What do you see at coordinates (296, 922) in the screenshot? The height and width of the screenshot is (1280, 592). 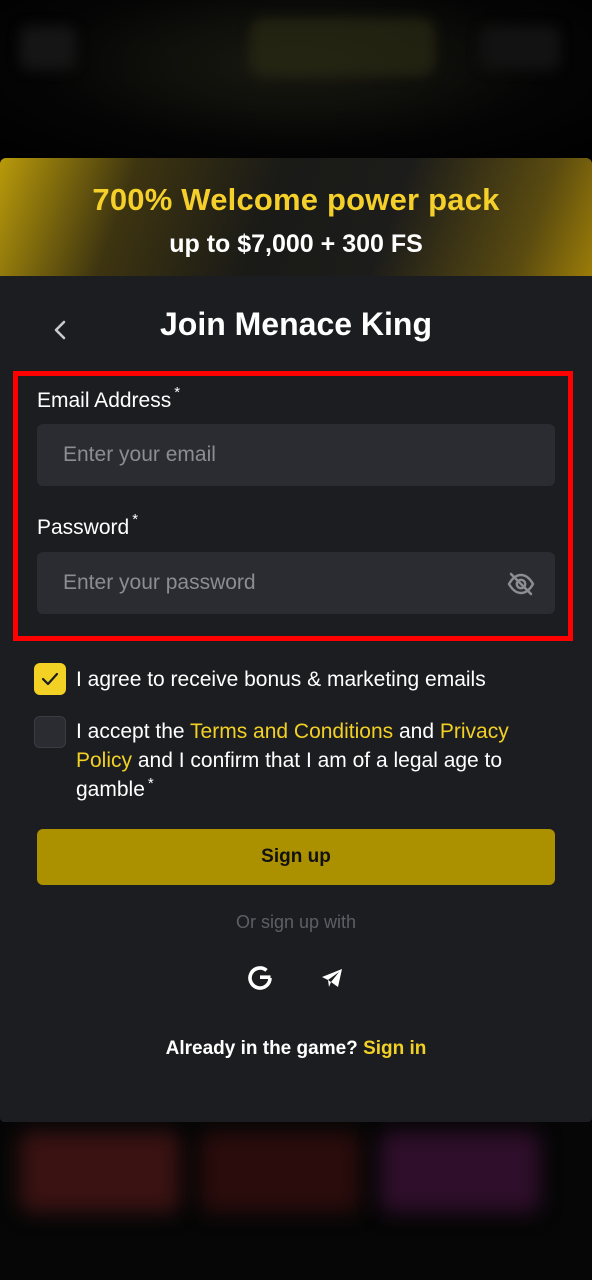 I see `social-signup-label: Or sign up with` at bounding box center [296, 922].